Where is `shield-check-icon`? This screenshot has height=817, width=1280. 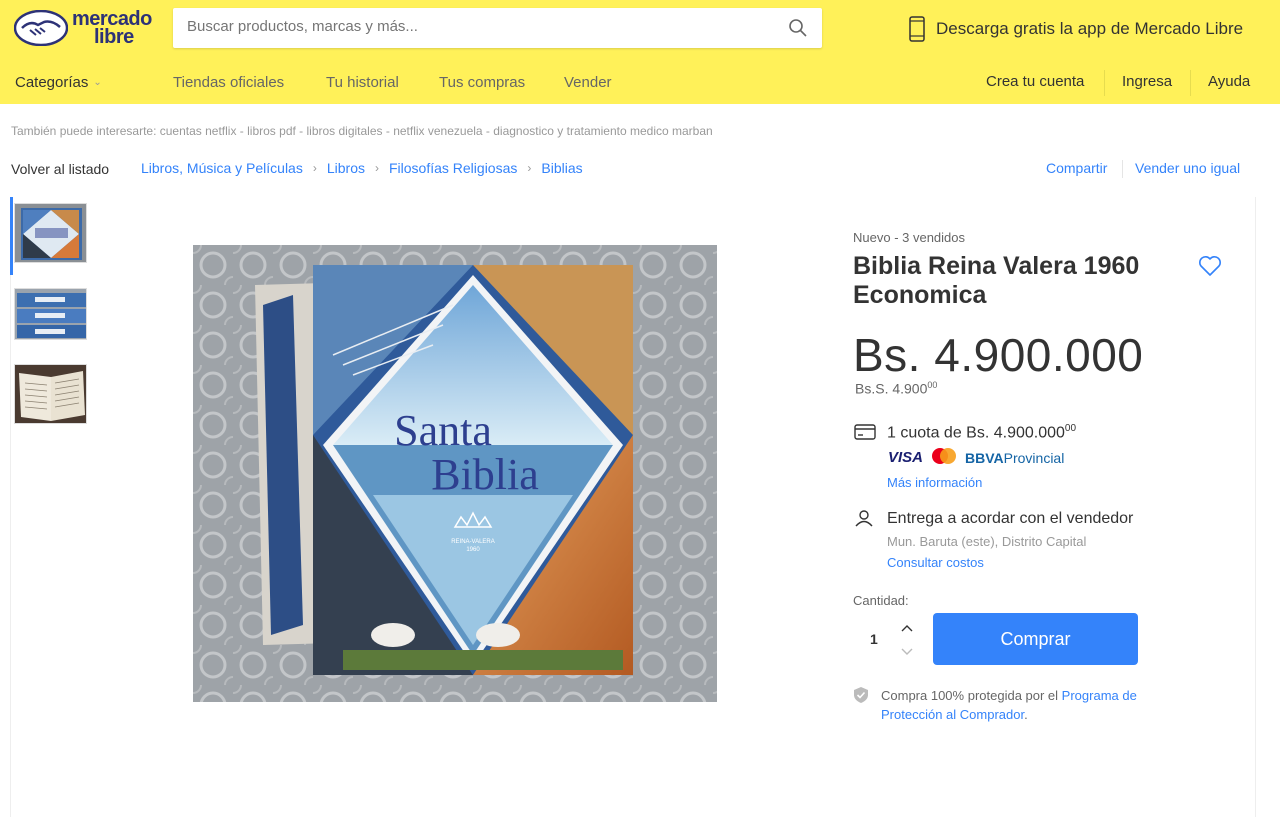 shield-check-icon is located at coordinates (861, 695).